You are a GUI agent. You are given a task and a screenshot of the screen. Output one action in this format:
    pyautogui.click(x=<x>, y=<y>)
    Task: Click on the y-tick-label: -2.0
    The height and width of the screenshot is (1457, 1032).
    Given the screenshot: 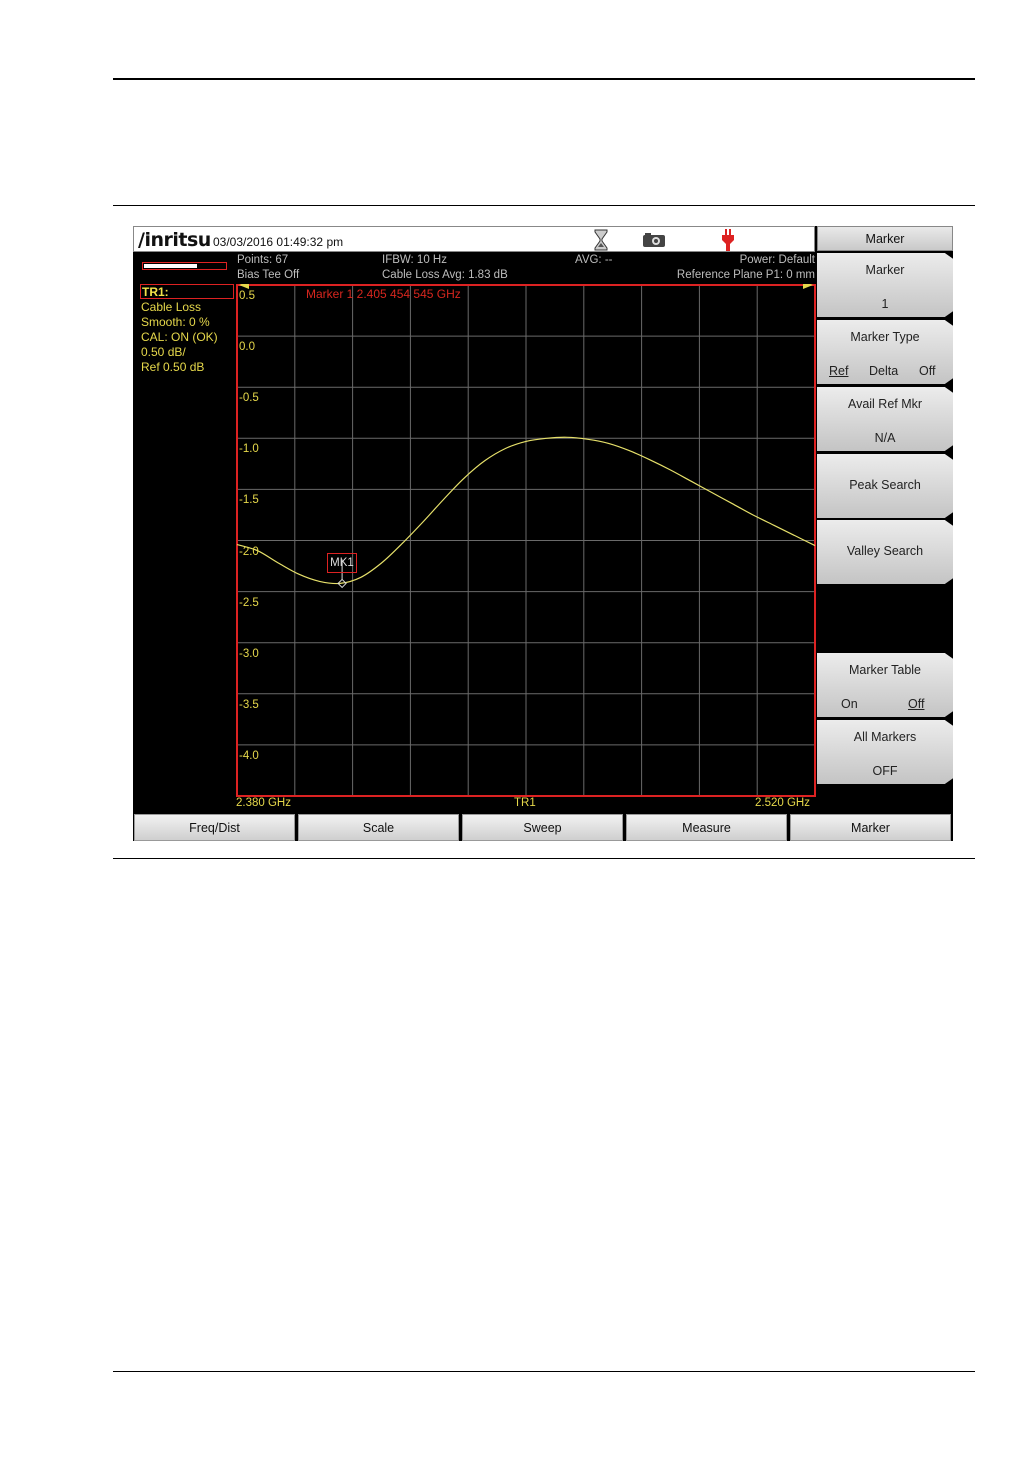 What is the action you would take?
    pyautogui.click(x=249, y=552)
    